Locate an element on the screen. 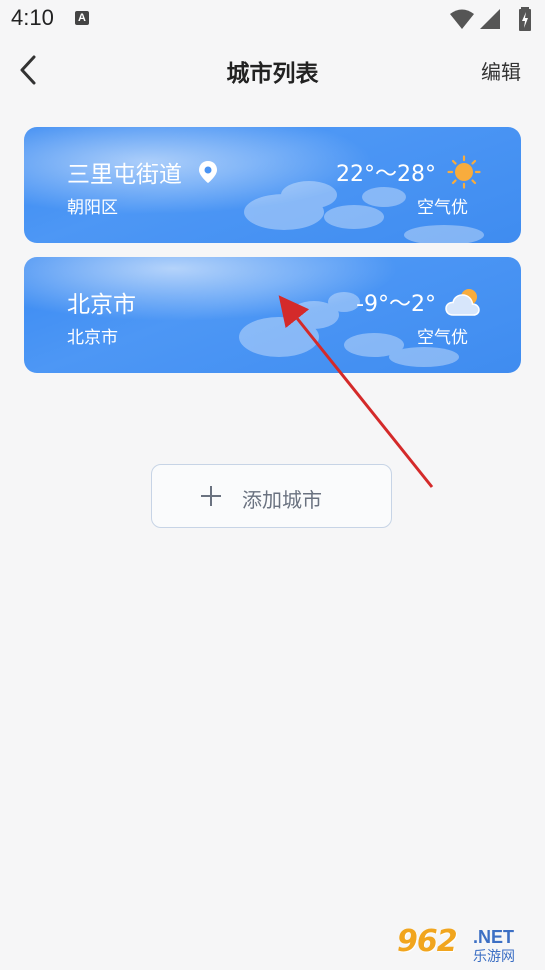  city-name: 三里屯街道 is located at coordinates (124, 175).